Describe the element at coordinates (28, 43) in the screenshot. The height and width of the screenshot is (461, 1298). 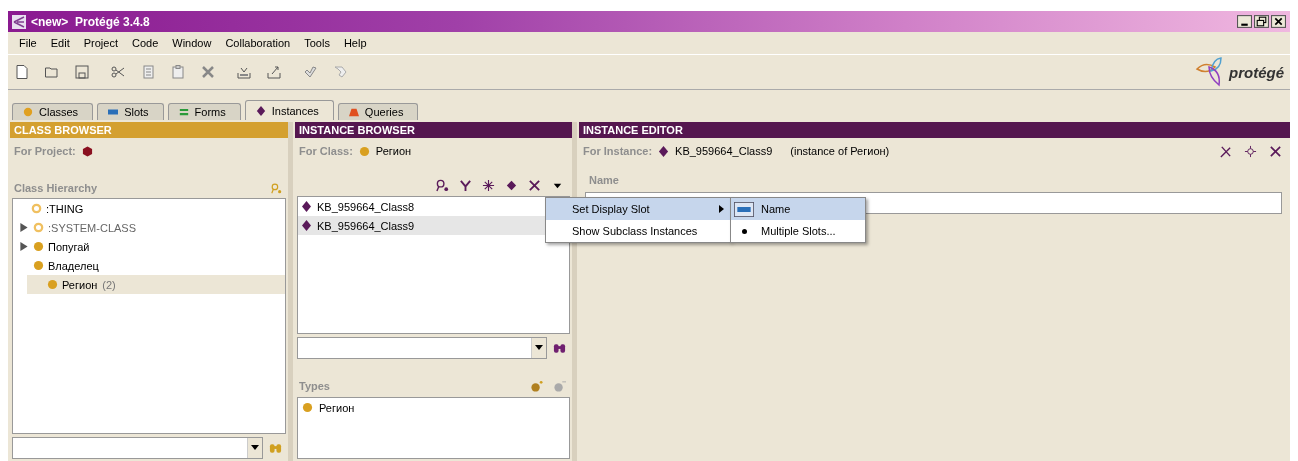
I see `menu-item: File` at that location.